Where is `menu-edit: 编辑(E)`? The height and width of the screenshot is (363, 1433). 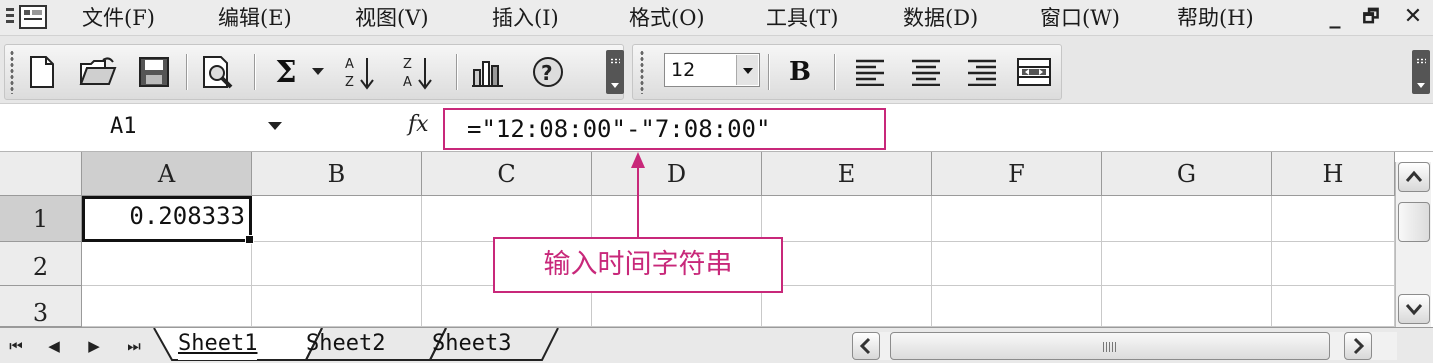
menu-edit: 编辑(E) is located at coordinates (255, 18).